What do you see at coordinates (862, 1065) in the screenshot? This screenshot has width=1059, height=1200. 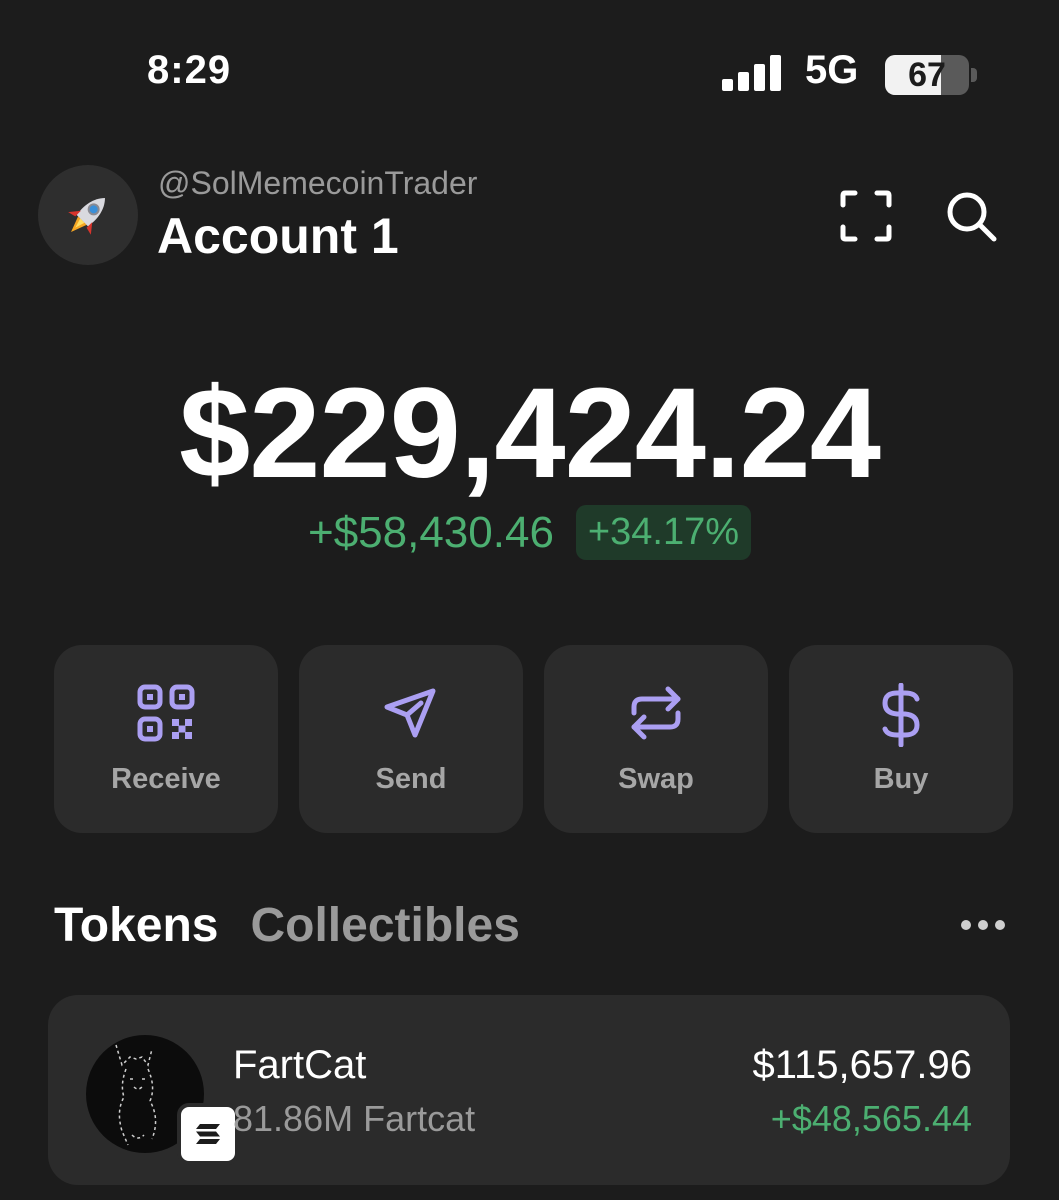 I see `token-value: $115,657.96` at bounding box center [862, 1065].